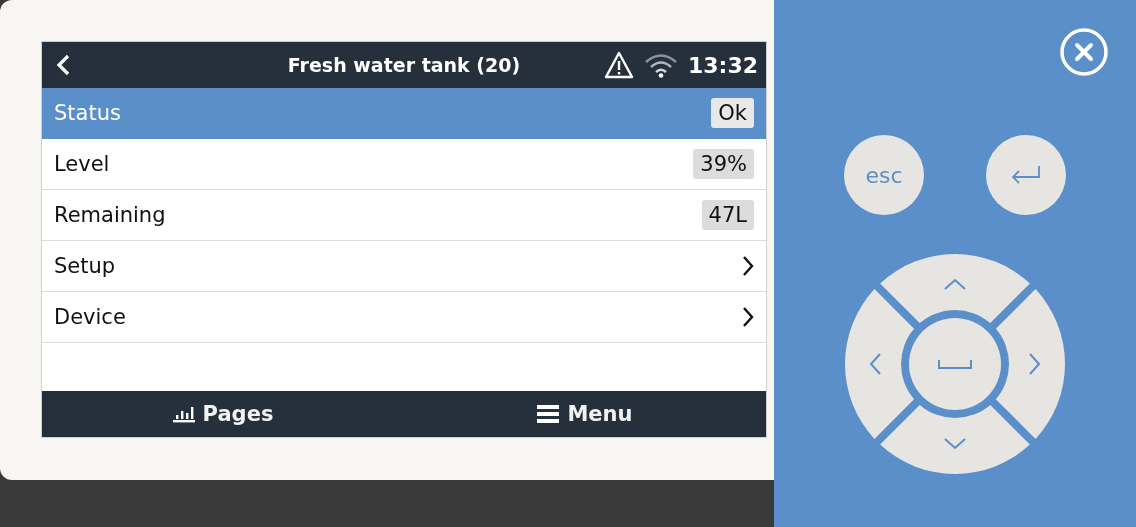 The height and width of the screenshot is (527, 1136). What do you see at coordinates (90, 317) in the screenshot?
I see `item-label: Device` at bounding box center [90, 317].